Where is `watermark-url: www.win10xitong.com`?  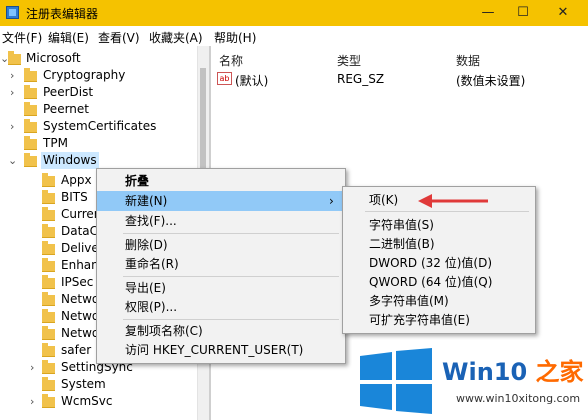 watermark-url: www.win10xitong.com is located at coordinates (518, 398).